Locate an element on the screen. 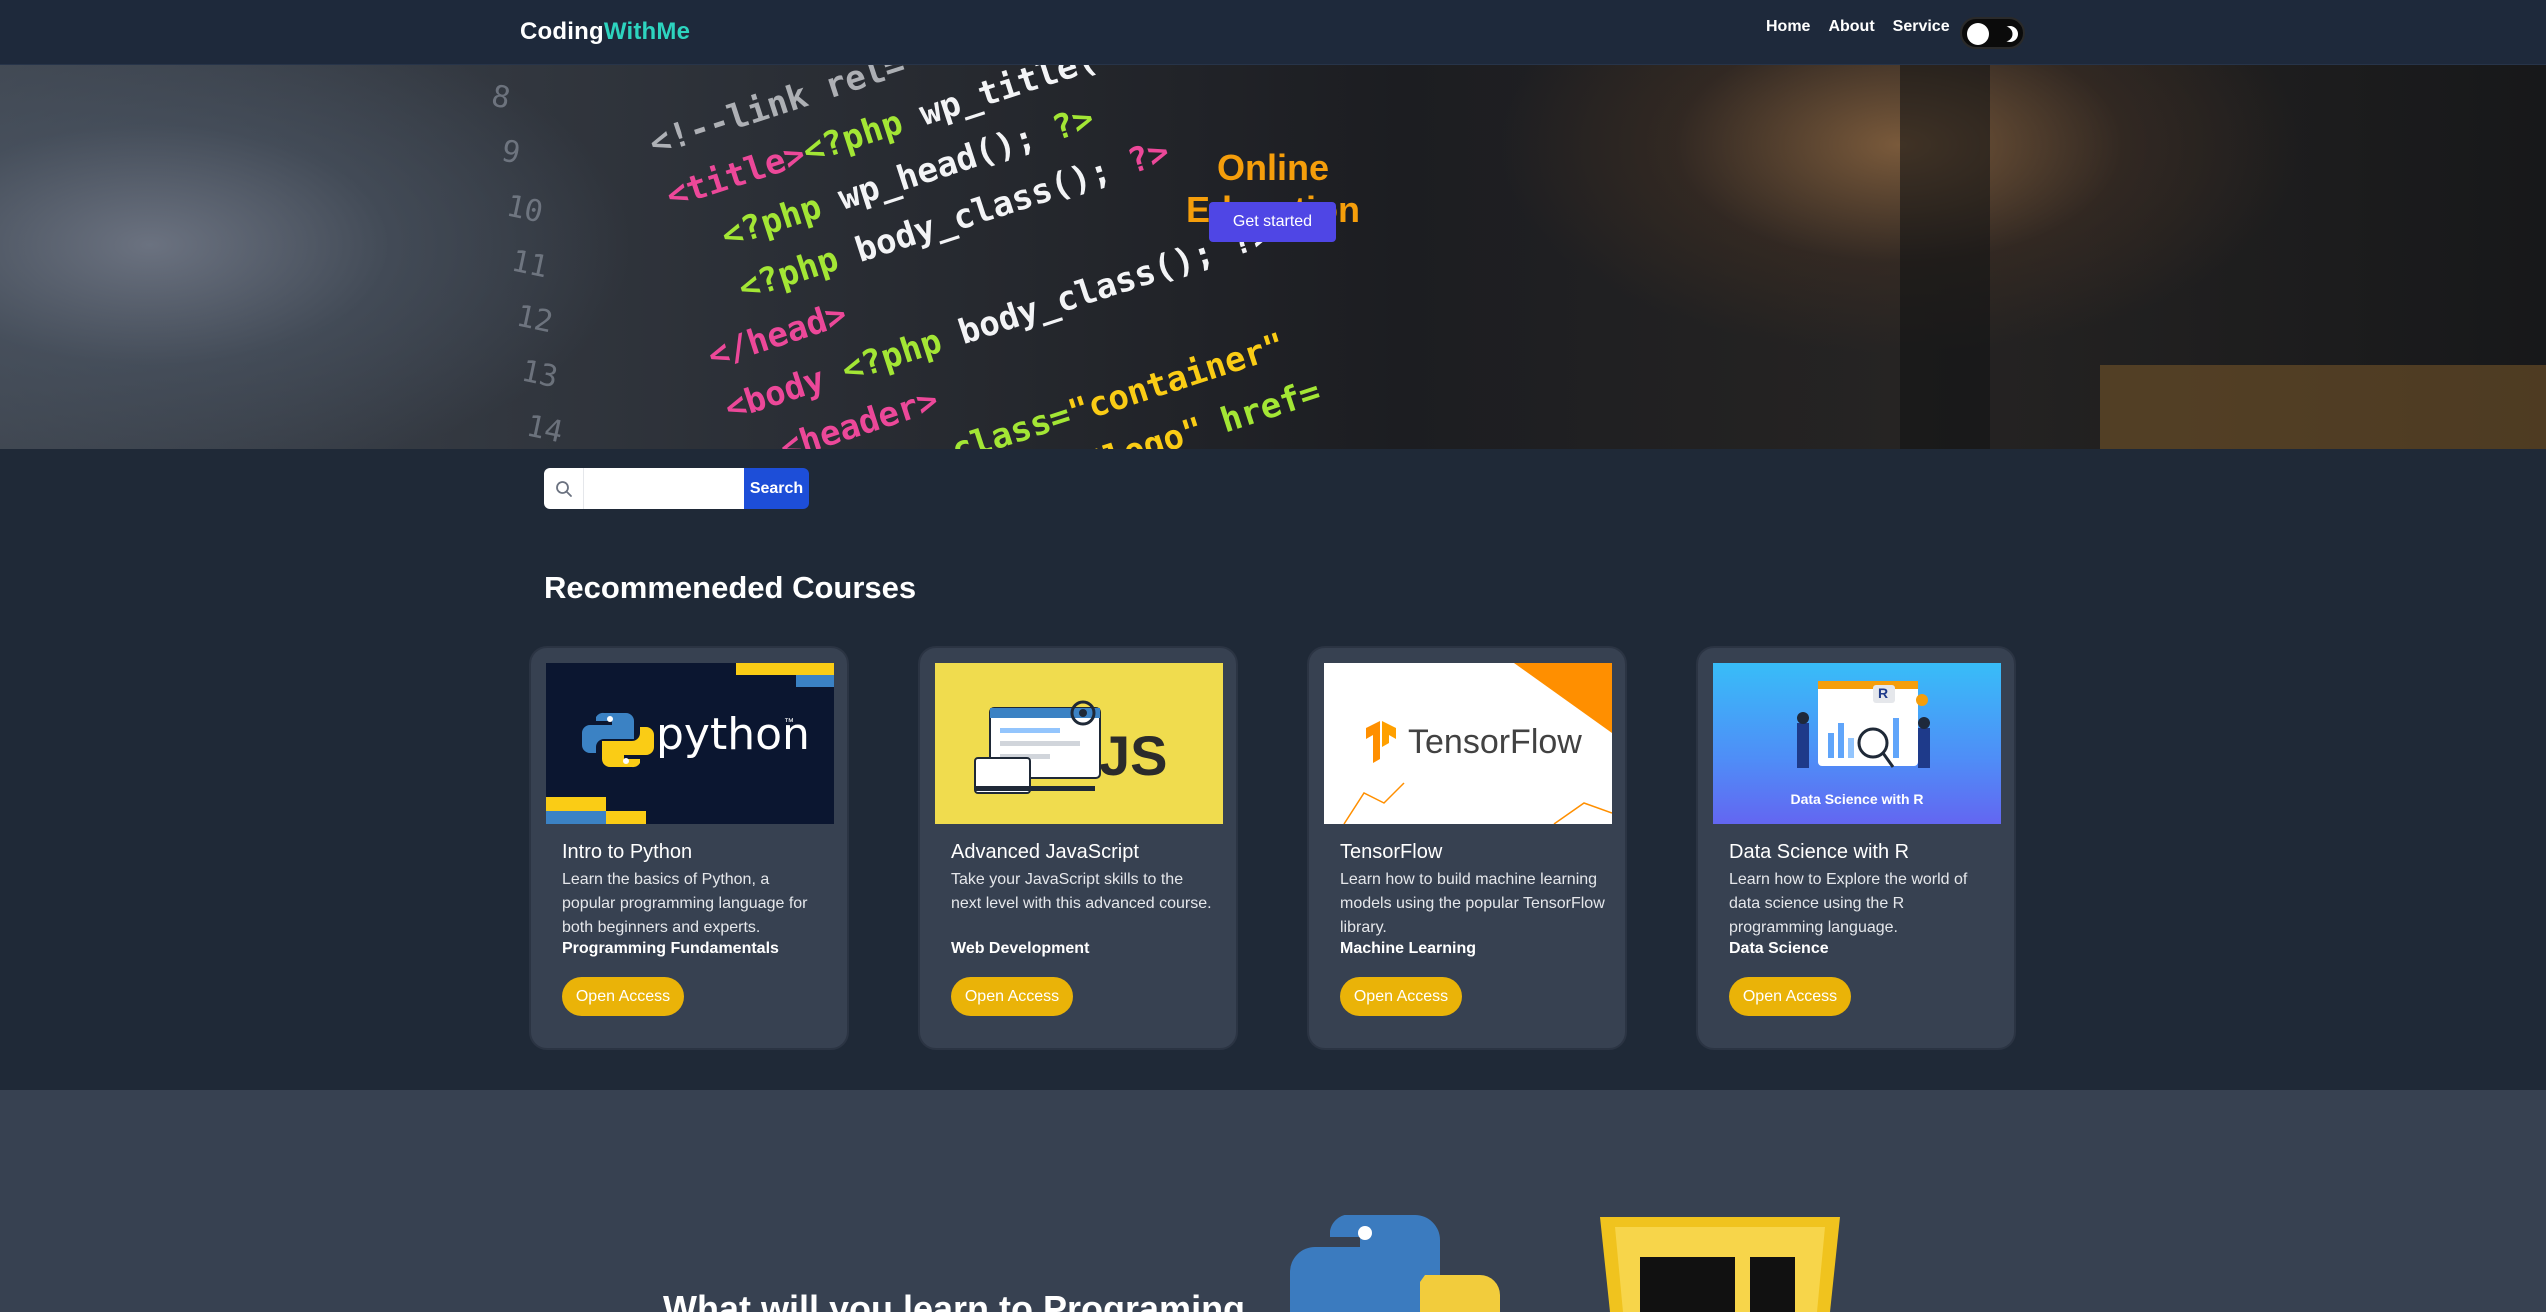  tensorflow-course-image: TensorFlow is located at coordinates (1468, 743).